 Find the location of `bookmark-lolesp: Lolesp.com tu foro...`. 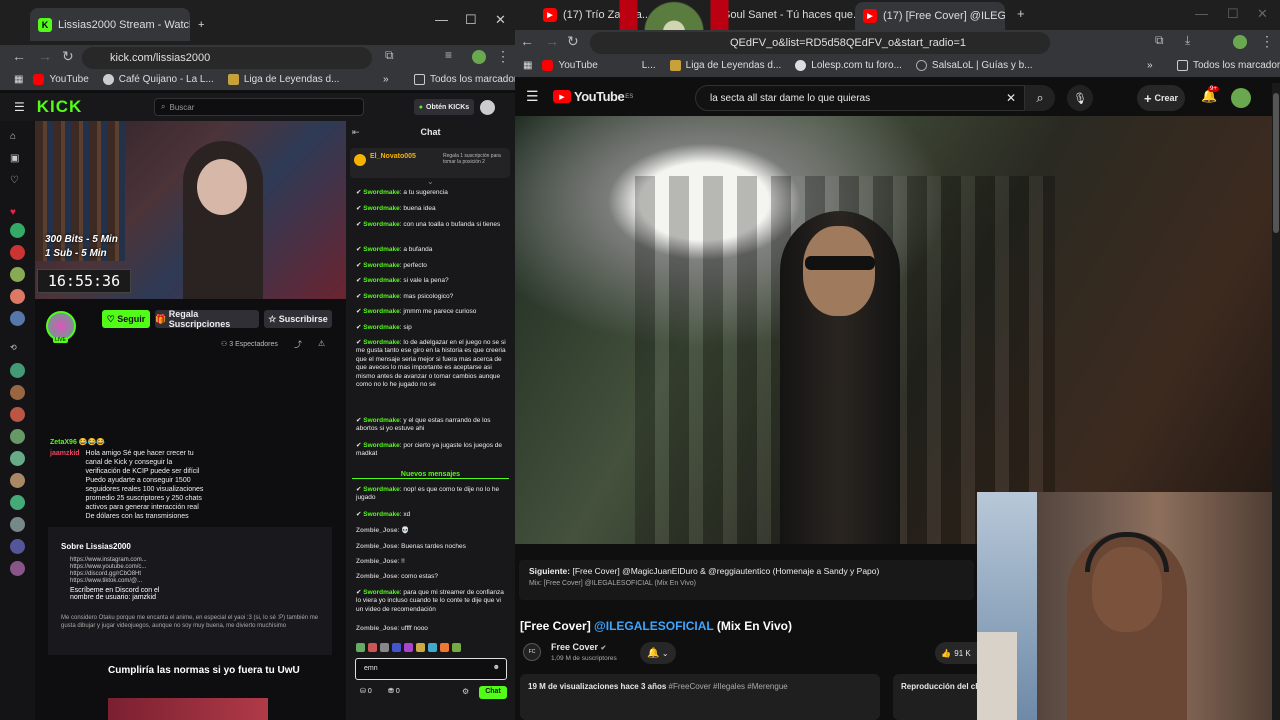

bookmark-lolesp: Lolesp.com tu foro... is located at coordinates (848, 65).